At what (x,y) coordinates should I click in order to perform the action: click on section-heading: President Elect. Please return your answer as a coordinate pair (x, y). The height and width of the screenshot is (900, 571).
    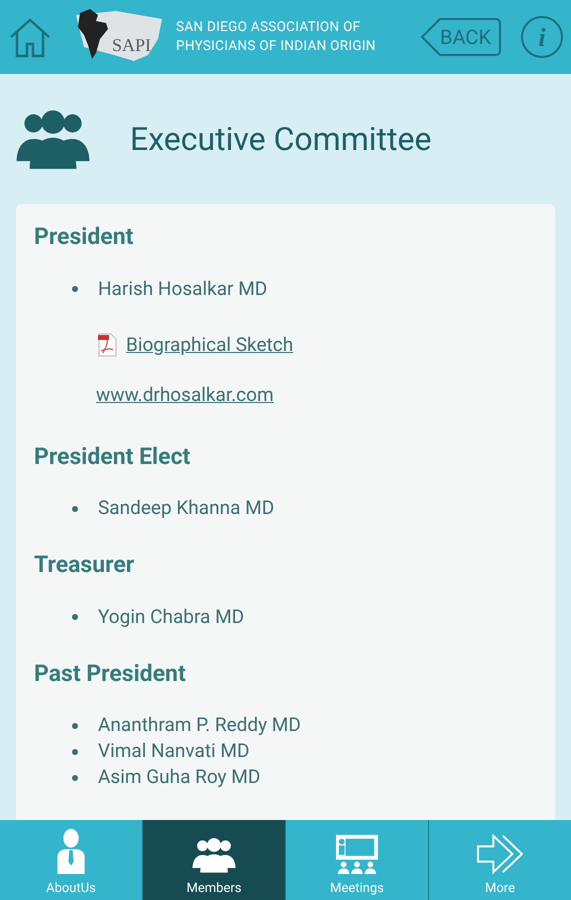
    Looking at the image, I should click on (113, 457).